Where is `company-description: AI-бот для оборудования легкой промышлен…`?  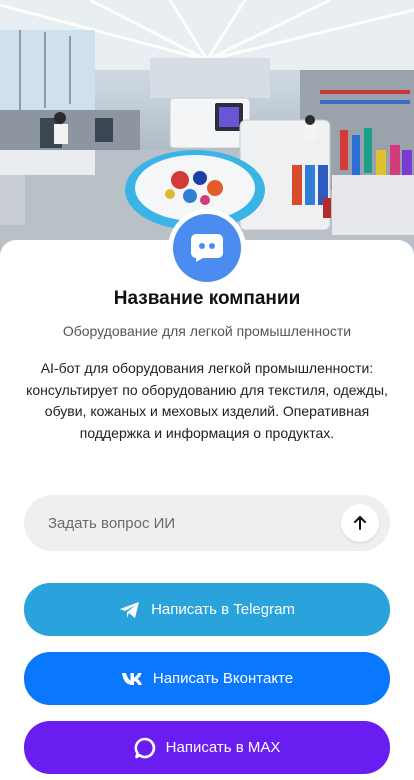 company-description: AI-бот для оборудования легкой промышлен… is located at coordinates (207, 400).